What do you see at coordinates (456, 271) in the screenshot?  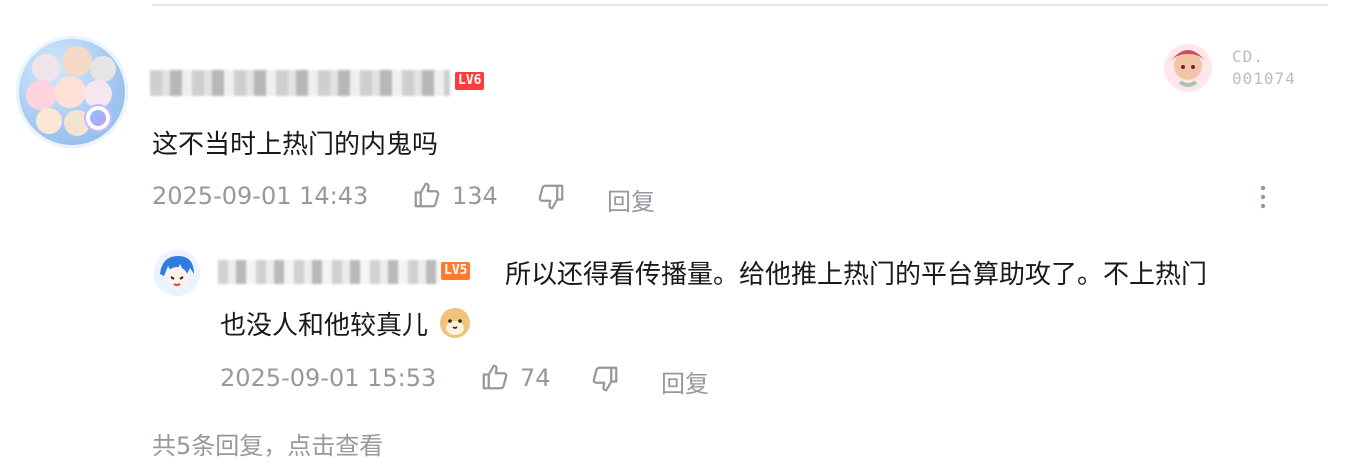 I see `reply-level-badge: LV5` at bounding box center [456, 271].